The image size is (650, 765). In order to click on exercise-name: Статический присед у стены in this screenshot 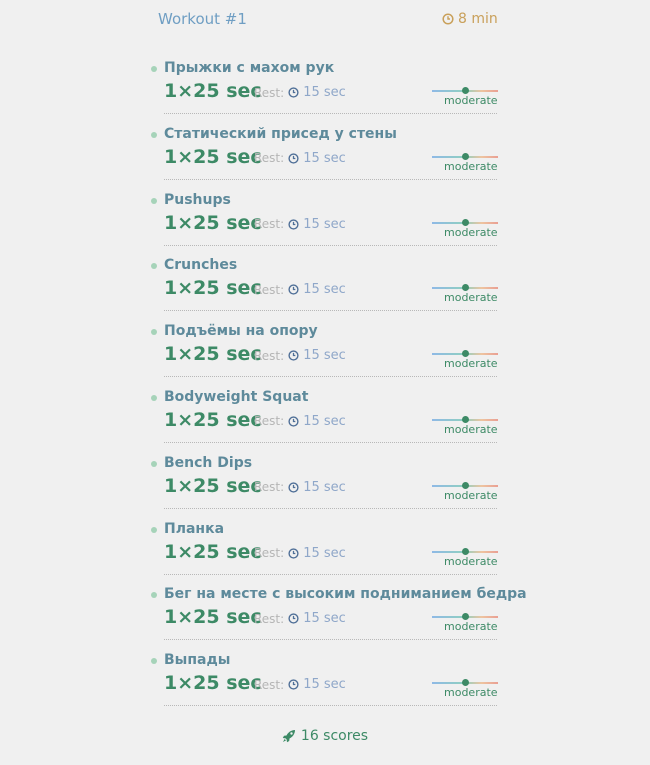, I will do `click(280, 133)`.